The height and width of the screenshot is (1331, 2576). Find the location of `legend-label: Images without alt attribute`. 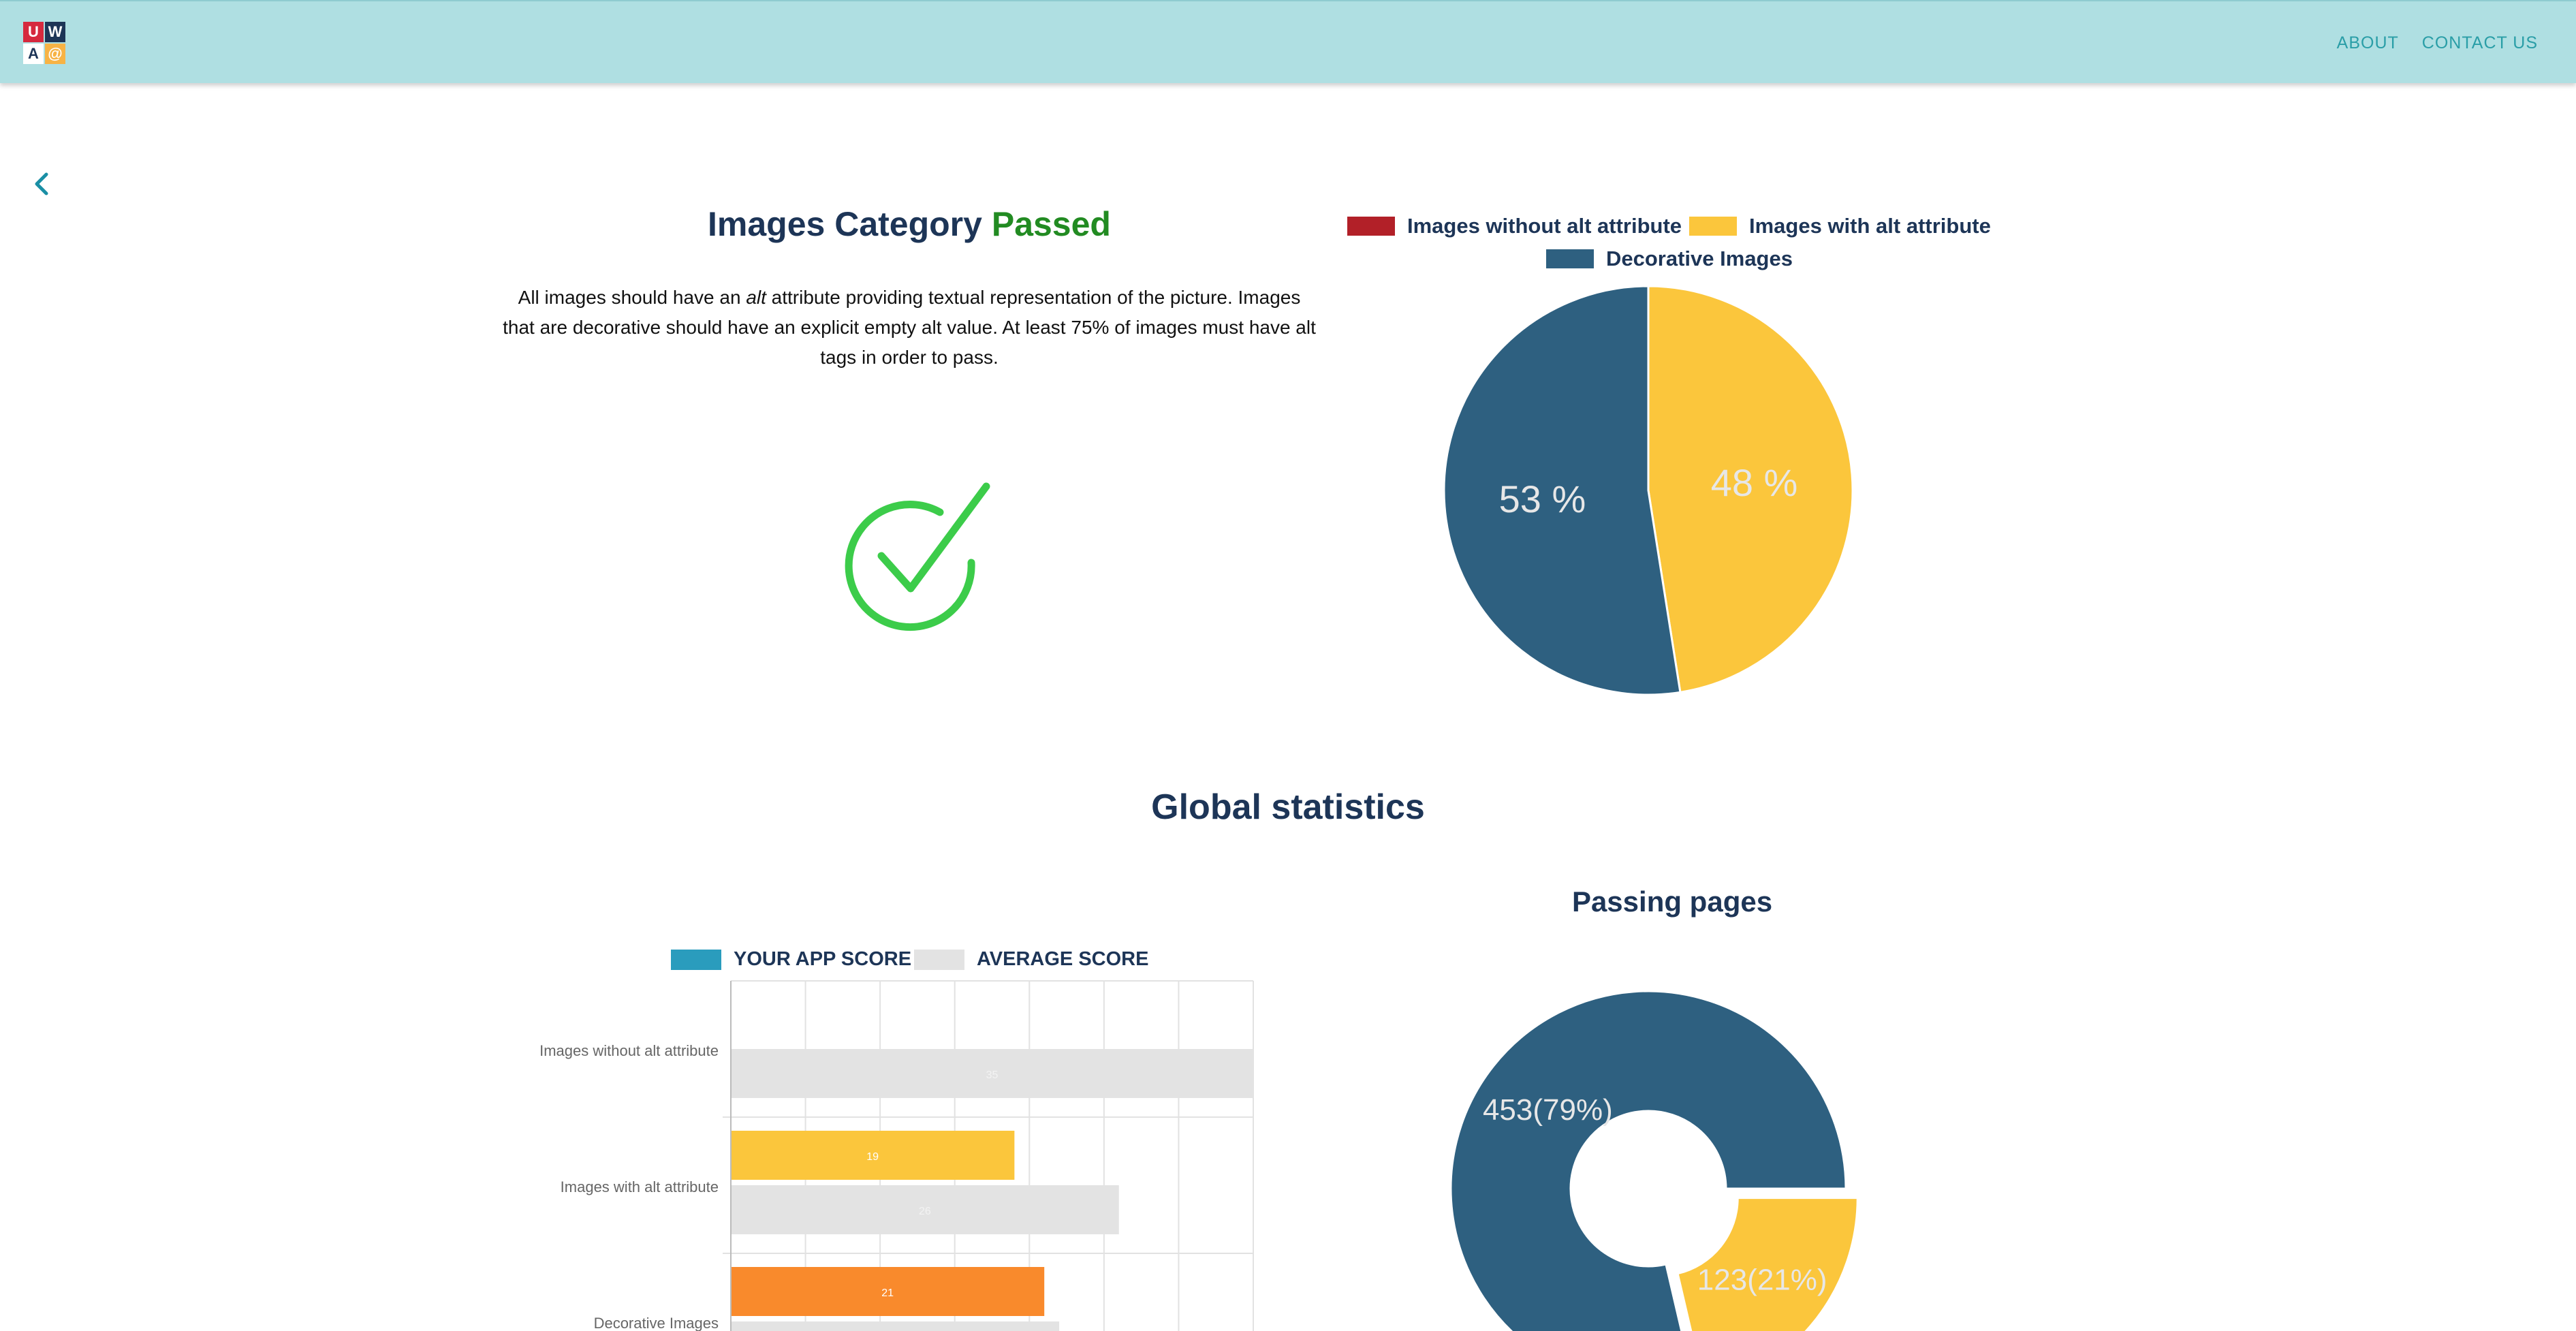

legend-label: Images without alt attribute is located at coordinates (1544, 226).